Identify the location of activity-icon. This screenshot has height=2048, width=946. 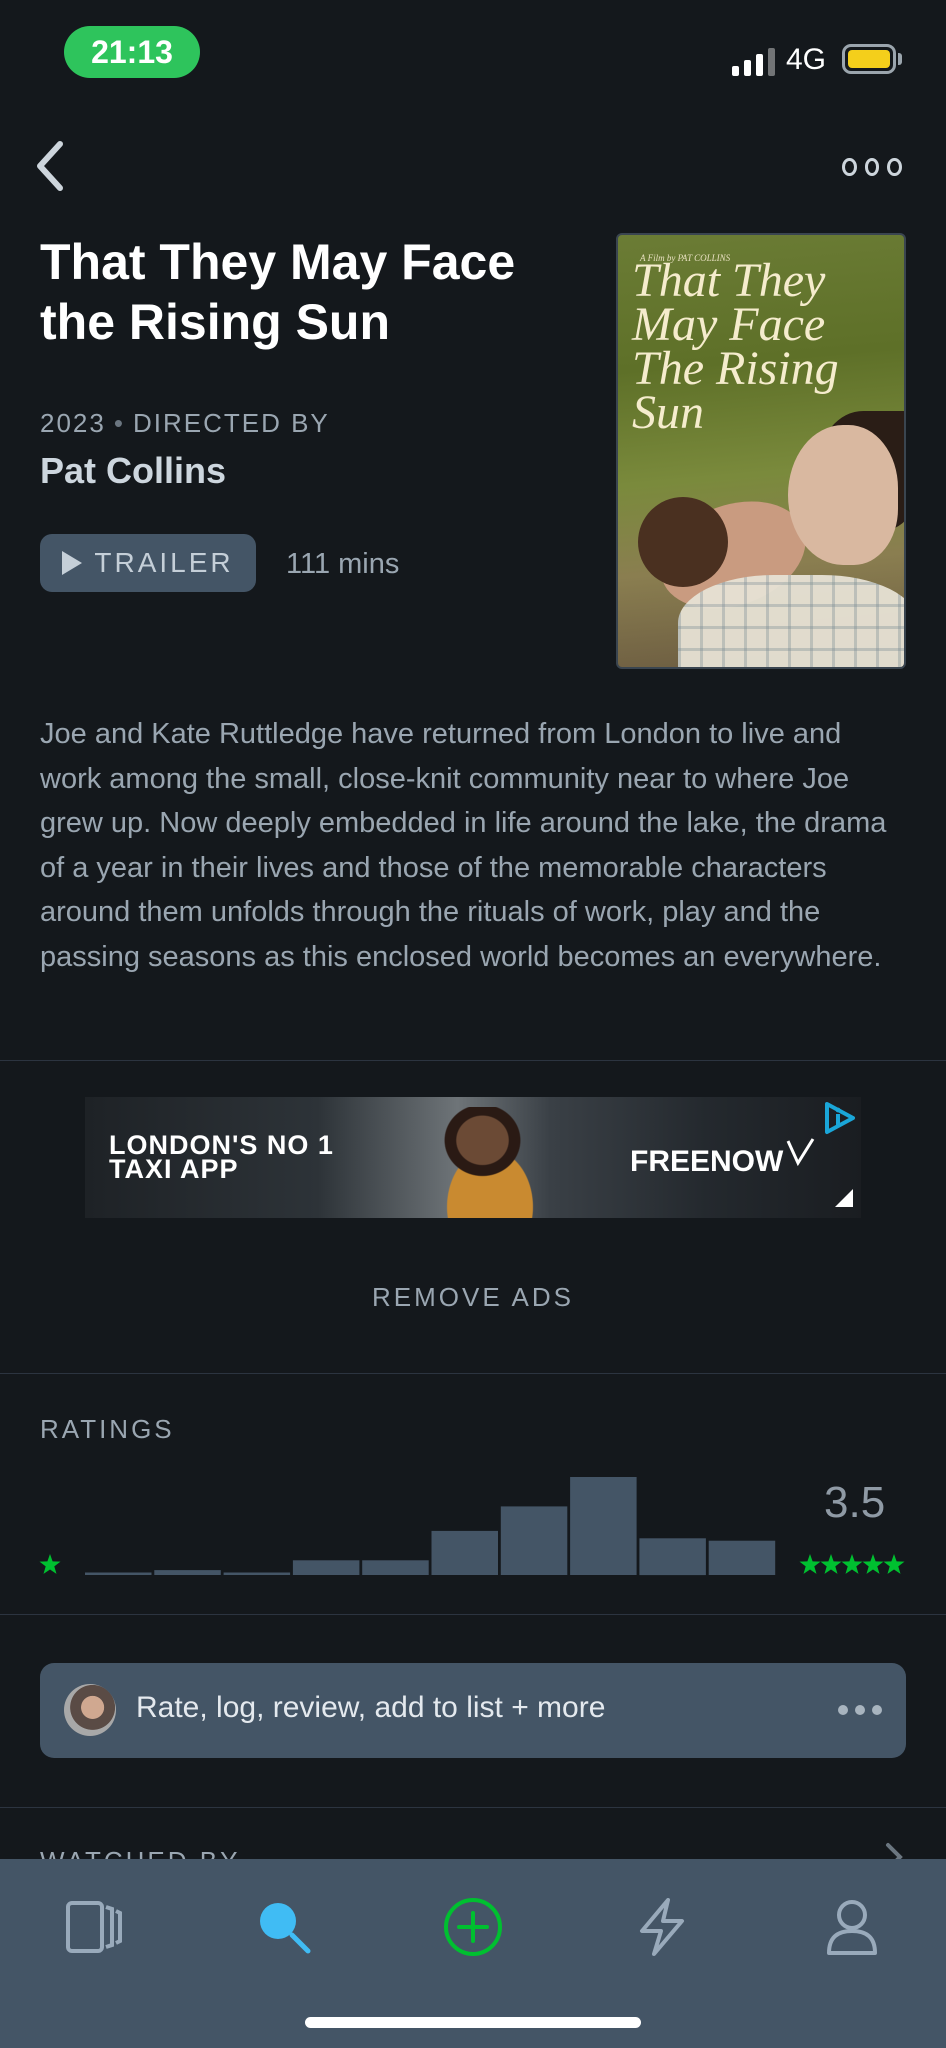
(662, 1927).